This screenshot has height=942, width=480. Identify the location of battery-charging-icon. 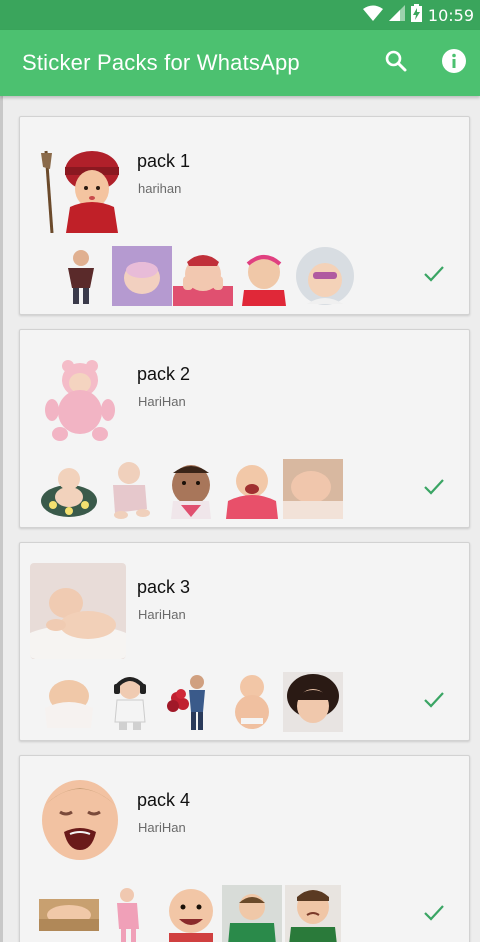
(416, 15).